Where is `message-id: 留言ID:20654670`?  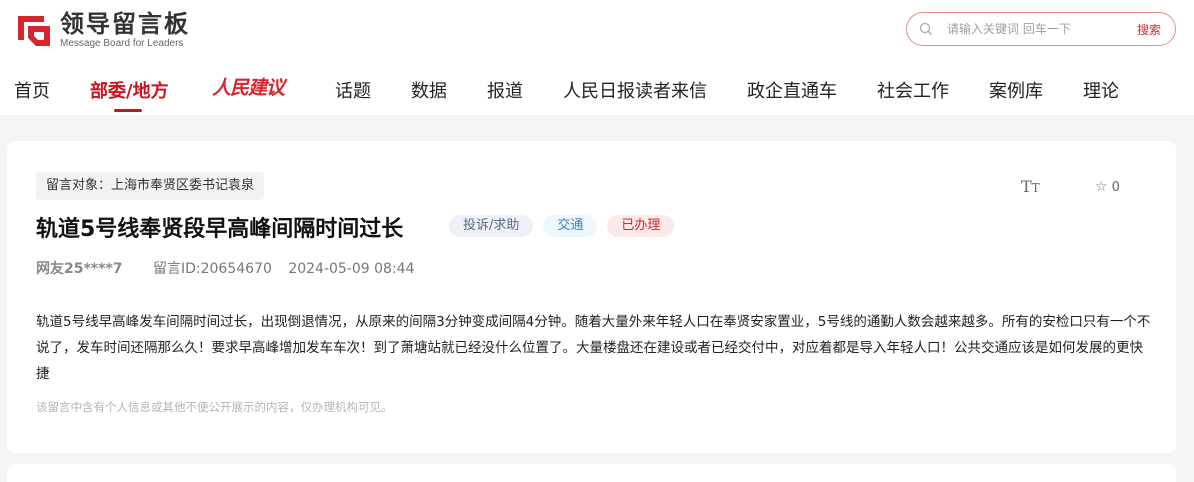 message-id: 留言ID:20654670 is located at coordinates (212, 269).